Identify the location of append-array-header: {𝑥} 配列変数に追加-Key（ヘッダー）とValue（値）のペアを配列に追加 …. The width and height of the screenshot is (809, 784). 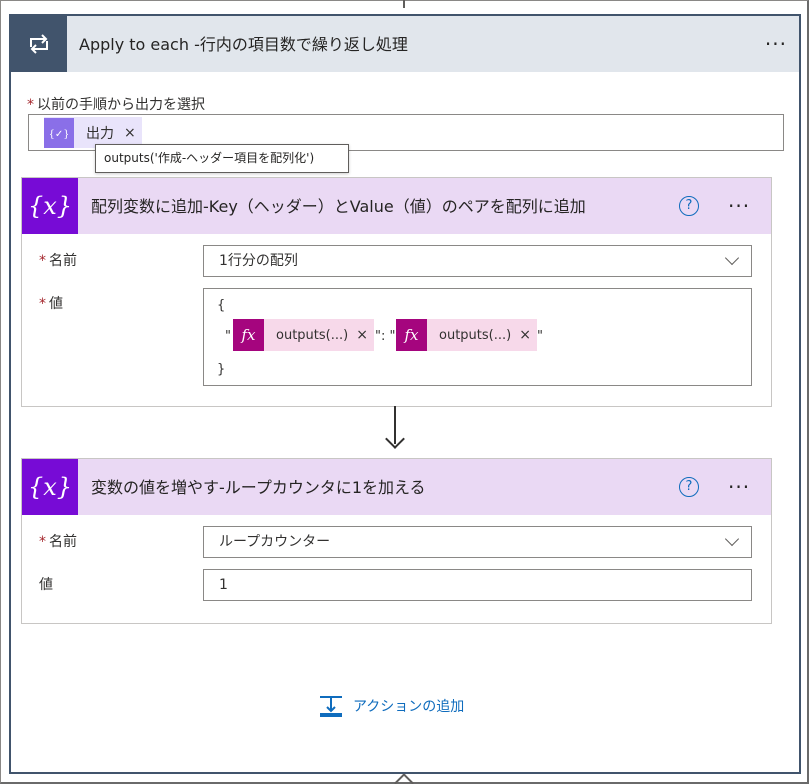
(396, 206).